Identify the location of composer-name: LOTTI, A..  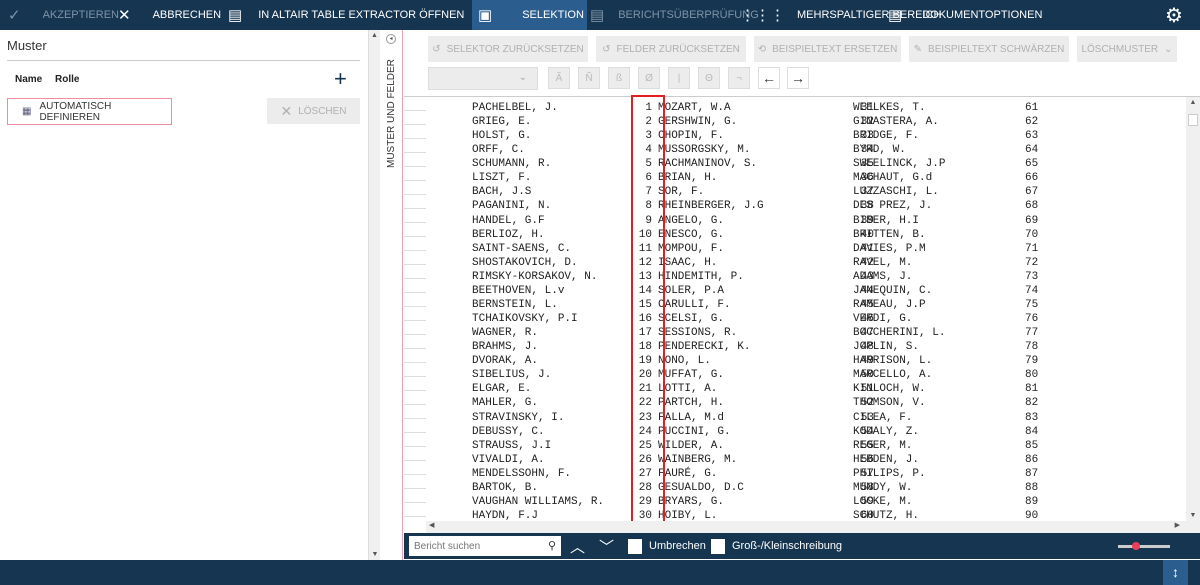
(688, 389).